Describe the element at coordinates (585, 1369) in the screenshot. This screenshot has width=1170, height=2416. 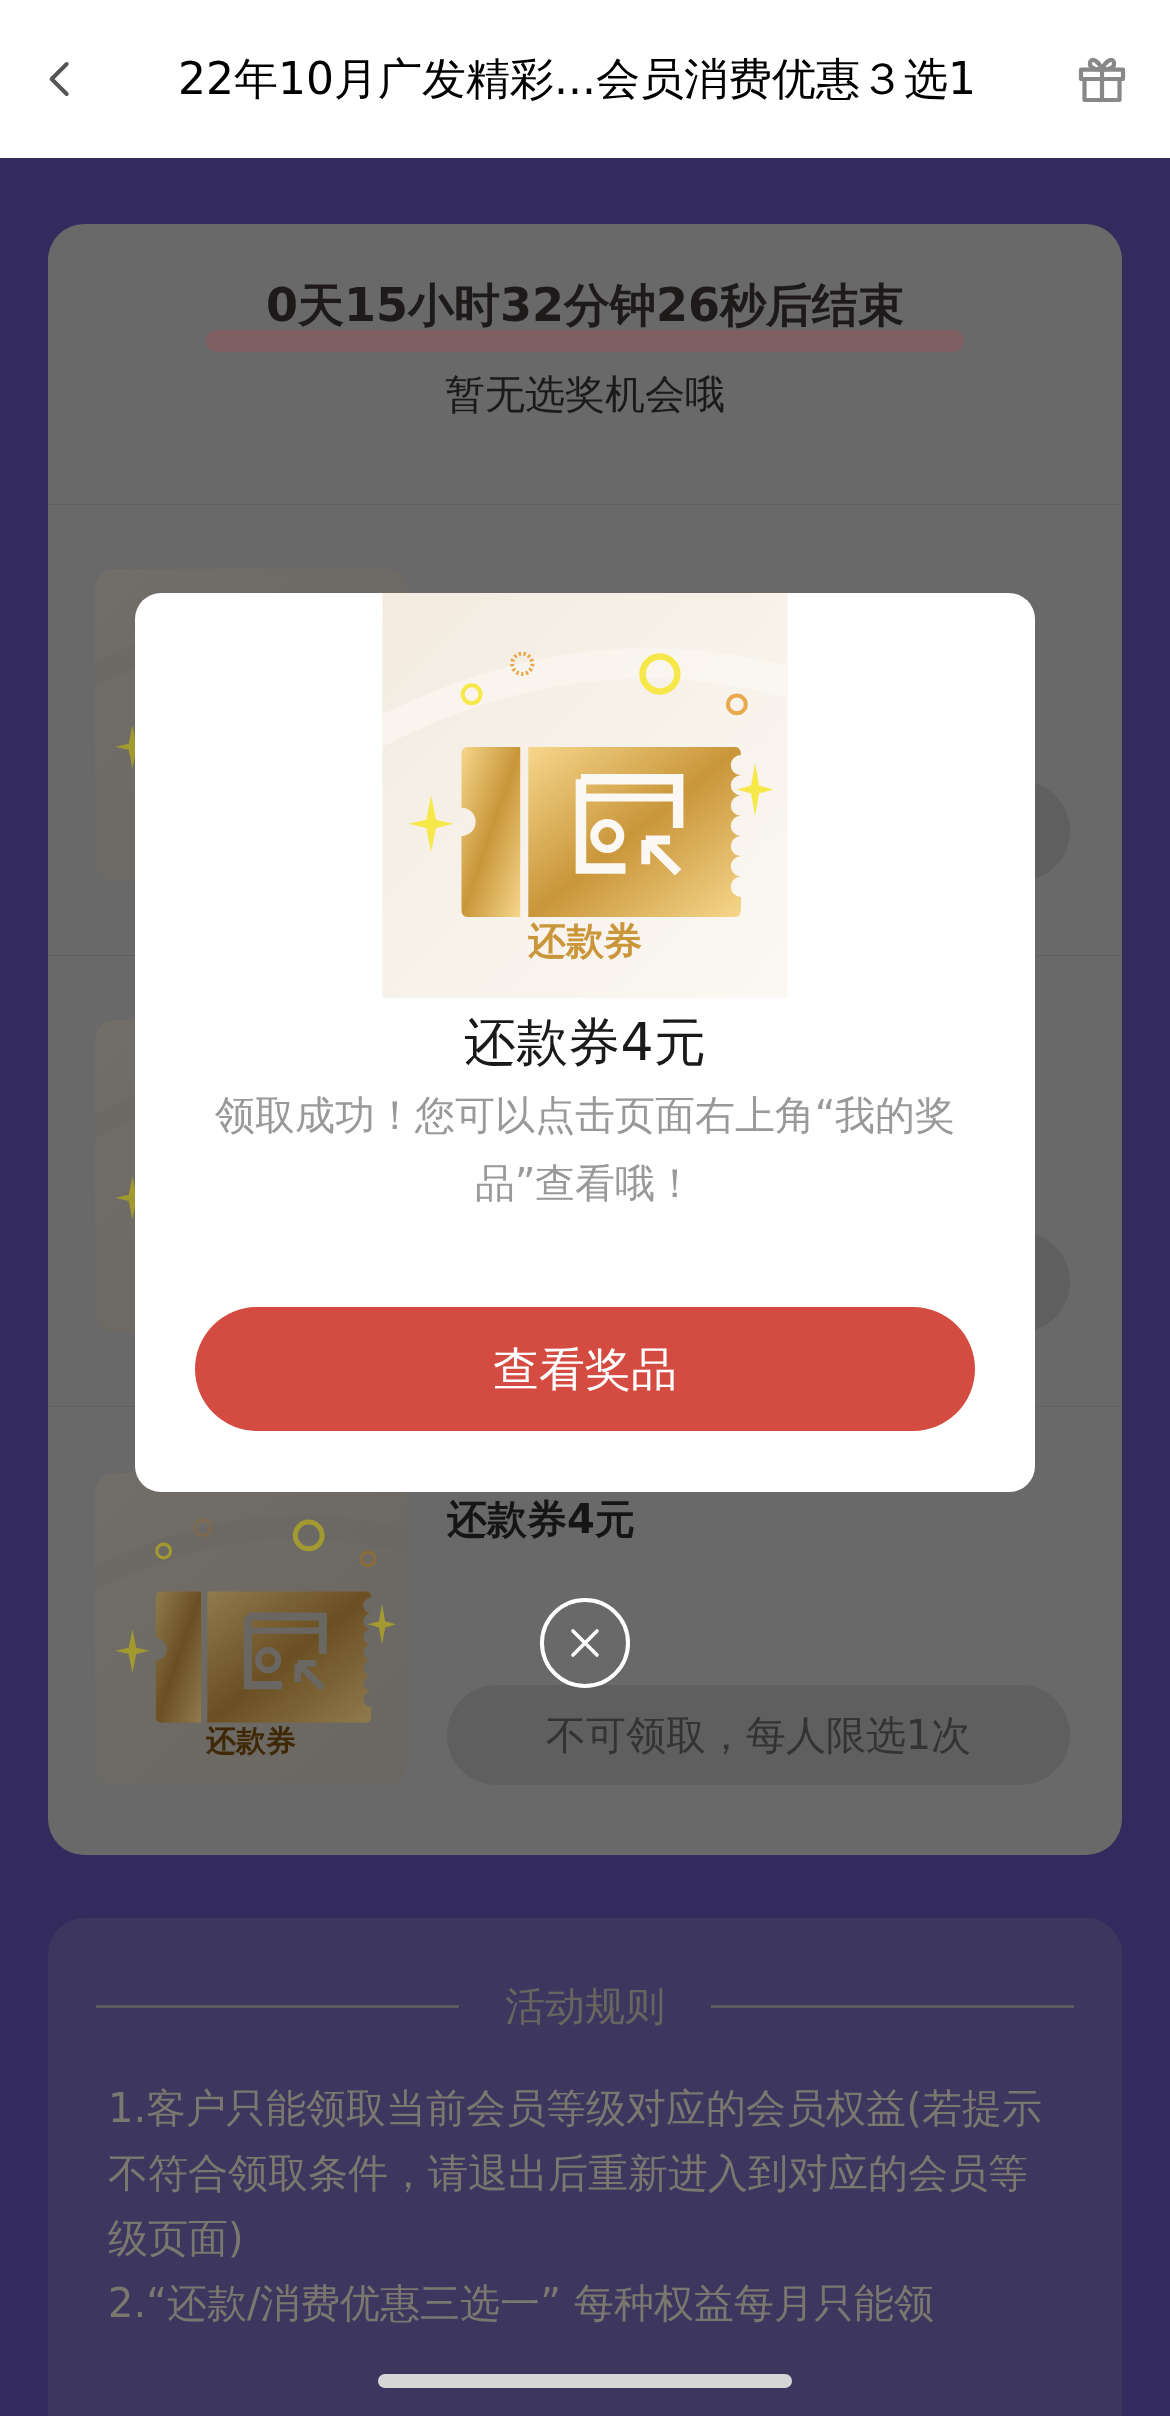
I see `view-prize-button: 查看奖品` at that location.